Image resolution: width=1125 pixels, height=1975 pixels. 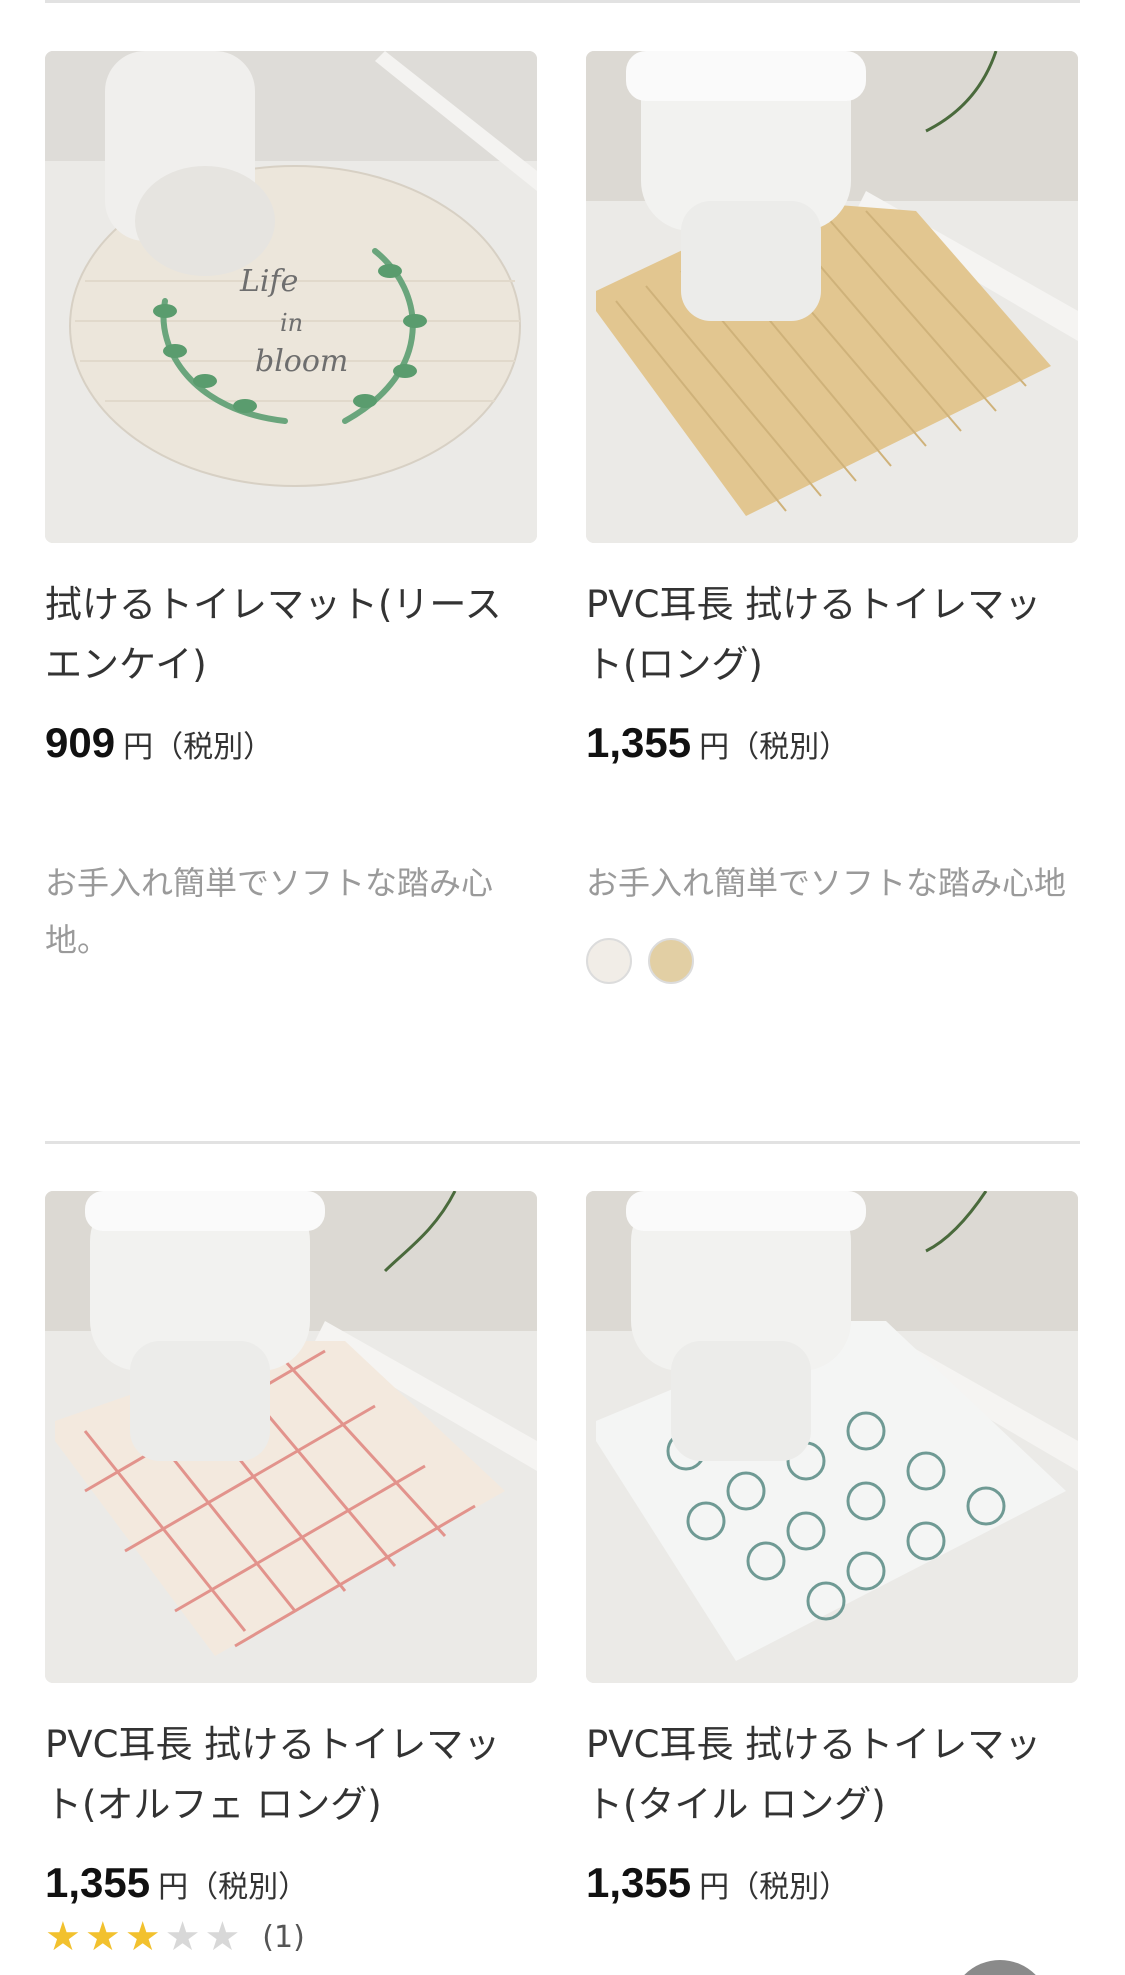 I want to click on color-swatches, so click(x=832, y=961).